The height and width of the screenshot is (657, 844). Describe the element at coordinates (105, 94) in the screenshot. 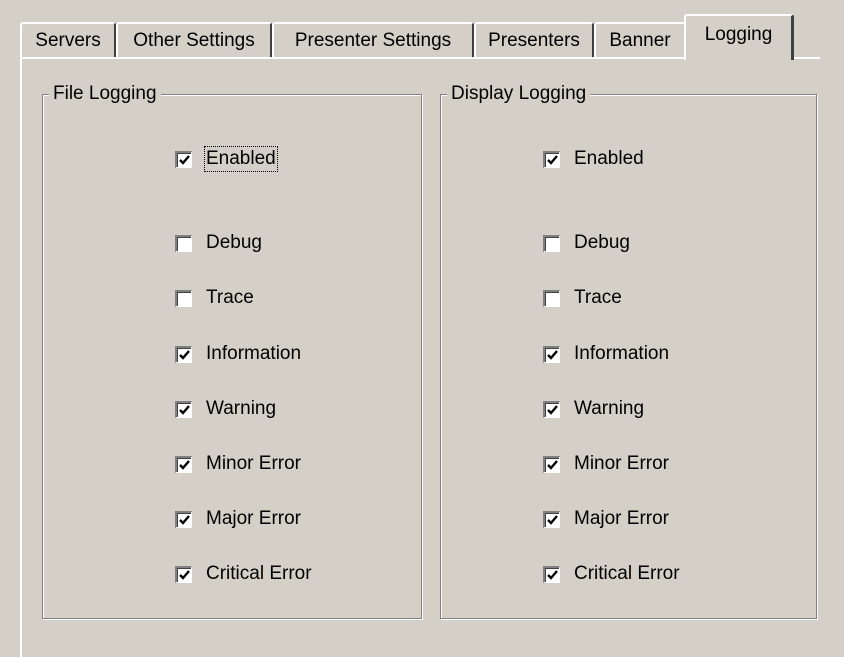

I see `group-title: File Logging` at that location.